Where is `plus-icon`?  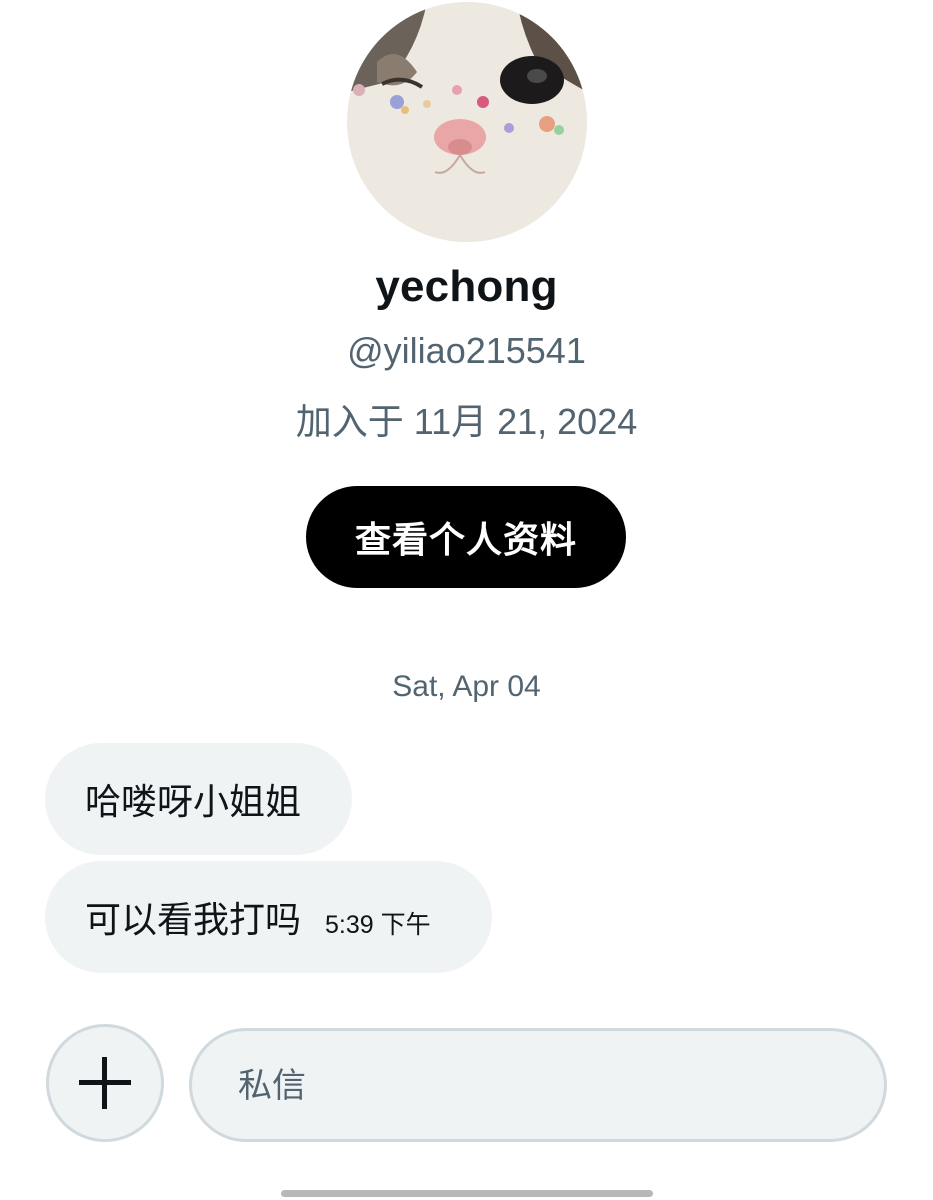 plus-icon is located at coordinates (105, 1083).